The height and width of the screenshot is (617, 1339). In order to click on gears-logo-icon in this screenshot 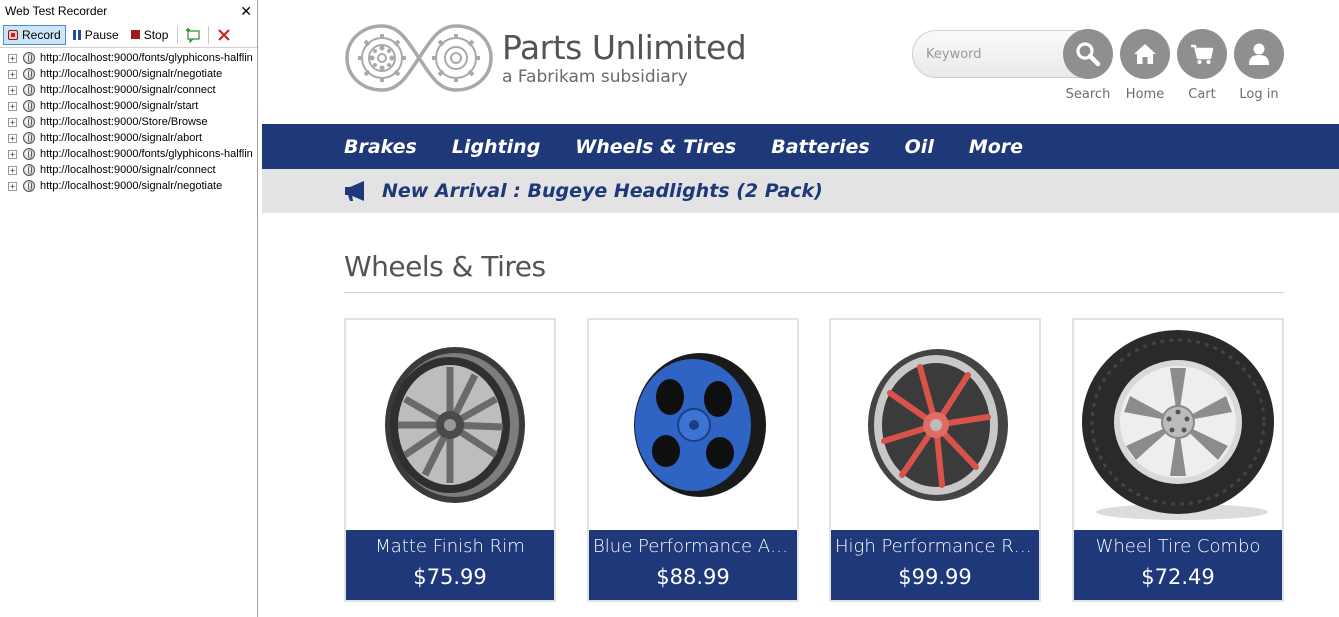, I will do `click(419, 58)`.